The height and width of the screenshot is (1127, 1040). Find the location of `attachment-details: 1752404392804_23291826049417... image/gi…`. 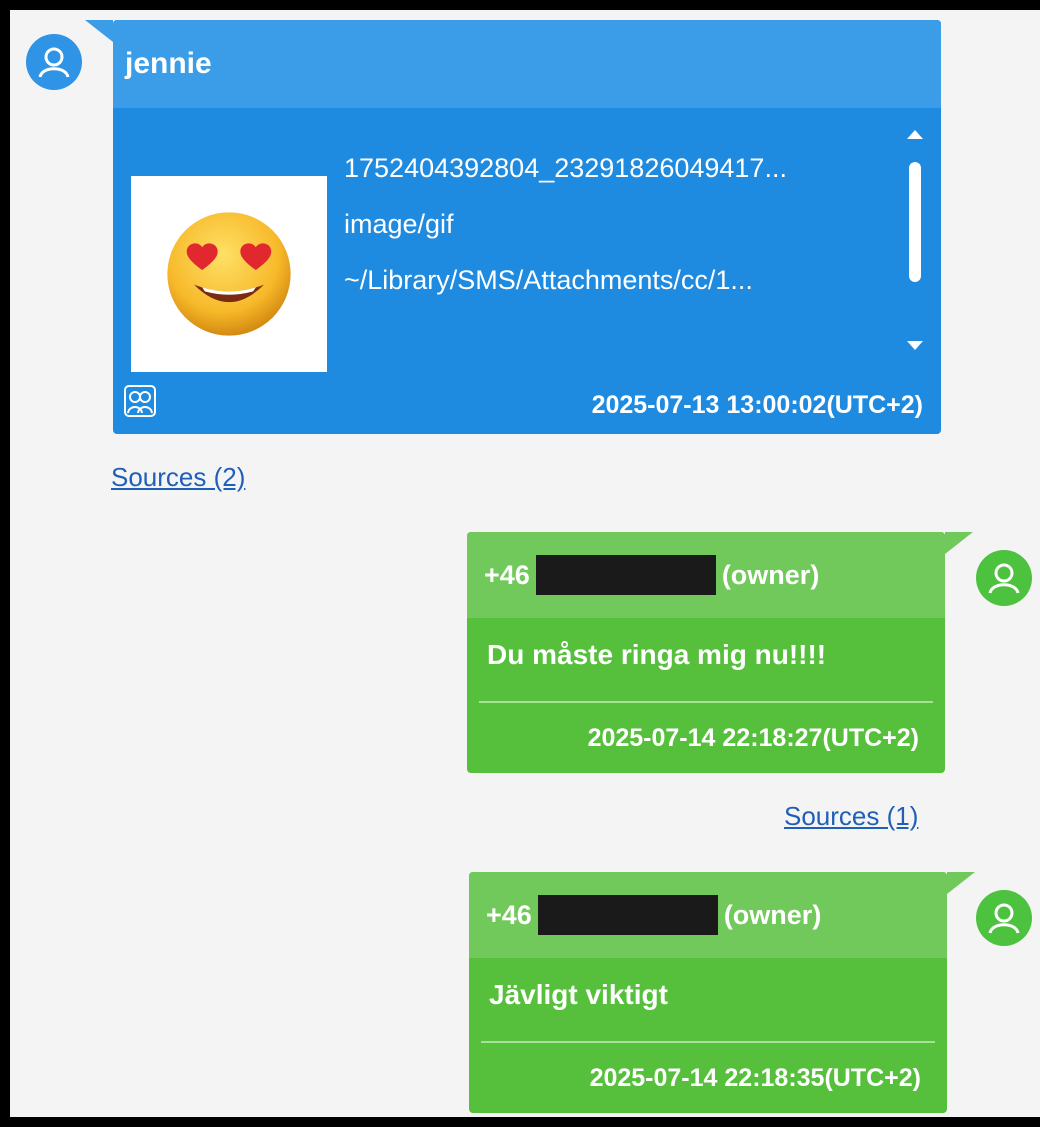

attachment-details: 1752404392804_23291826049417... image/gi… is located at coordinates (565, 224).